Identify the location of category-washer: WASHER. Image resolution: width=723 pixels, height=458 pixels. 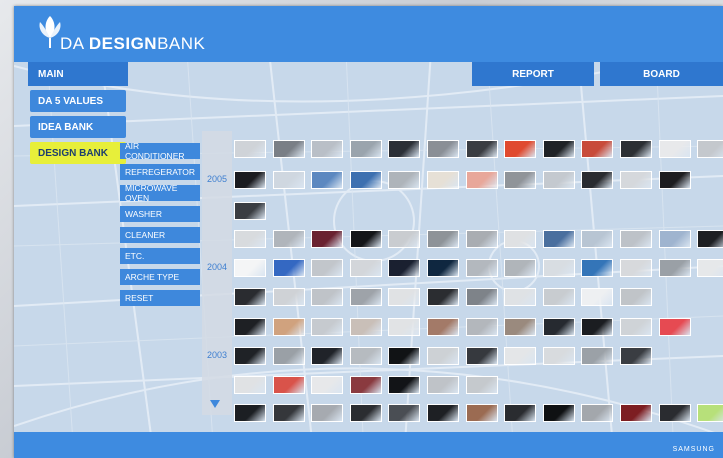
(160, 214).